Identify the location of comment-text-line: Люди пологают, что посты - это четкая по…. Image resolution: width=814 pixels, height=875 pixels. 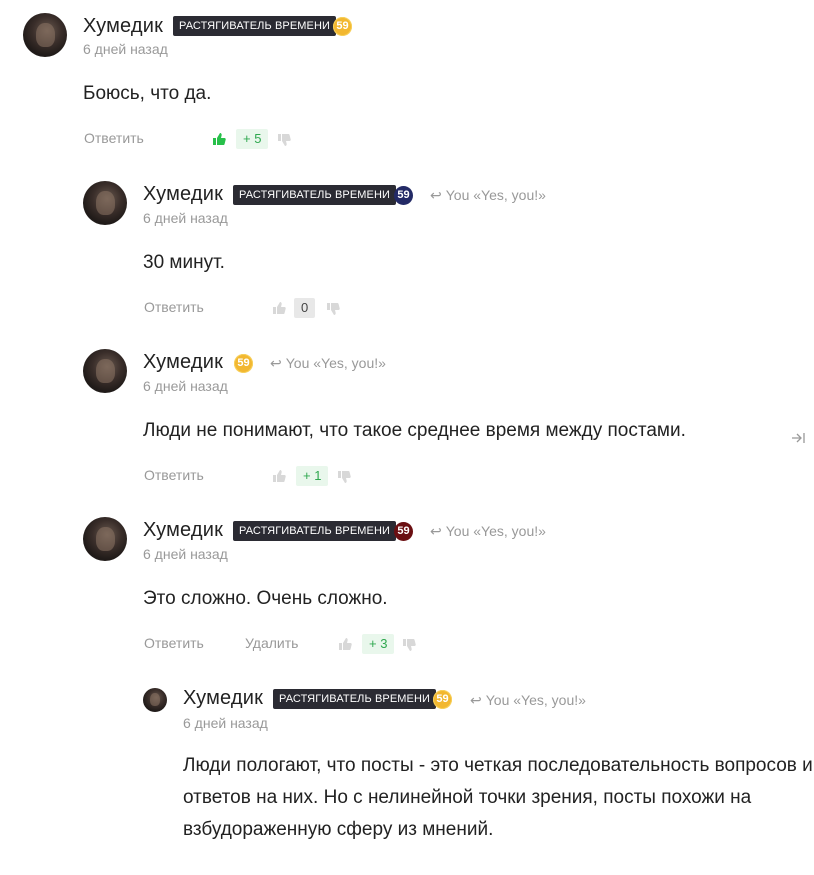
(498, 765).